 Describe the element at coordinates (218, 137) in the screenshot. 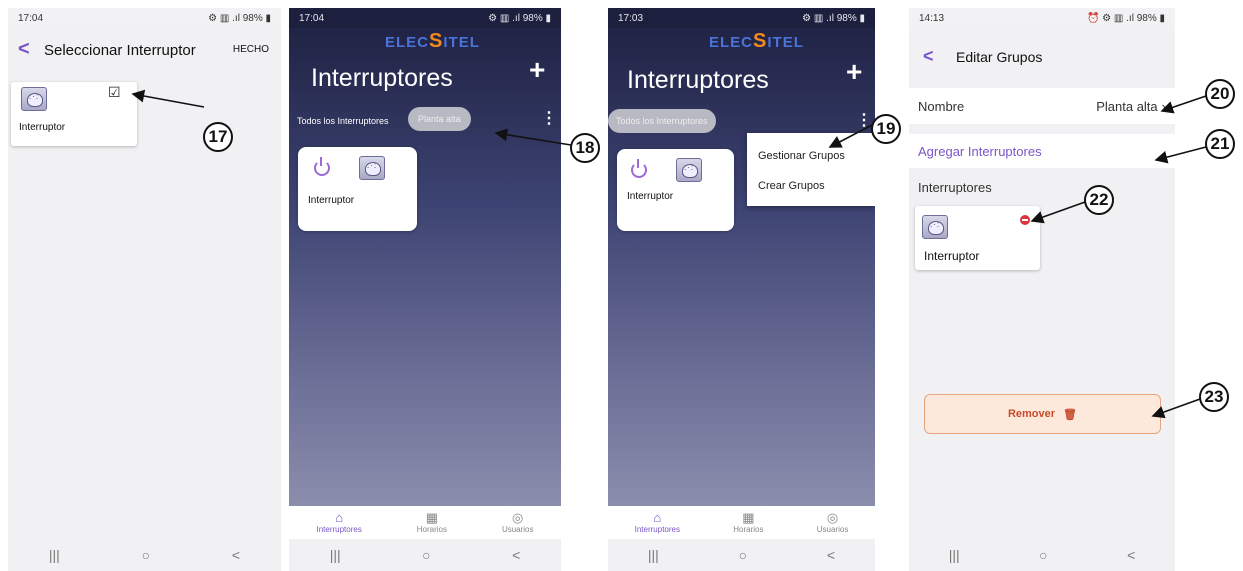

I see `callout-17: 17` at that location.